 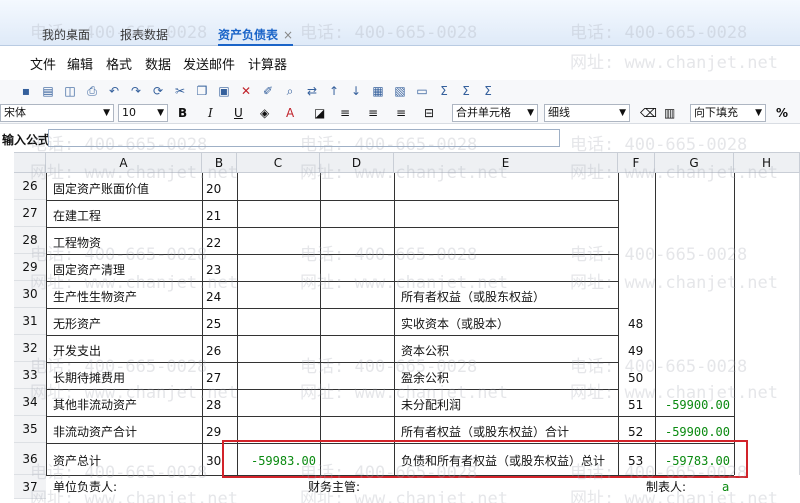 I want to click on cell-a31: 无形资产, so click(x=124, y=321).